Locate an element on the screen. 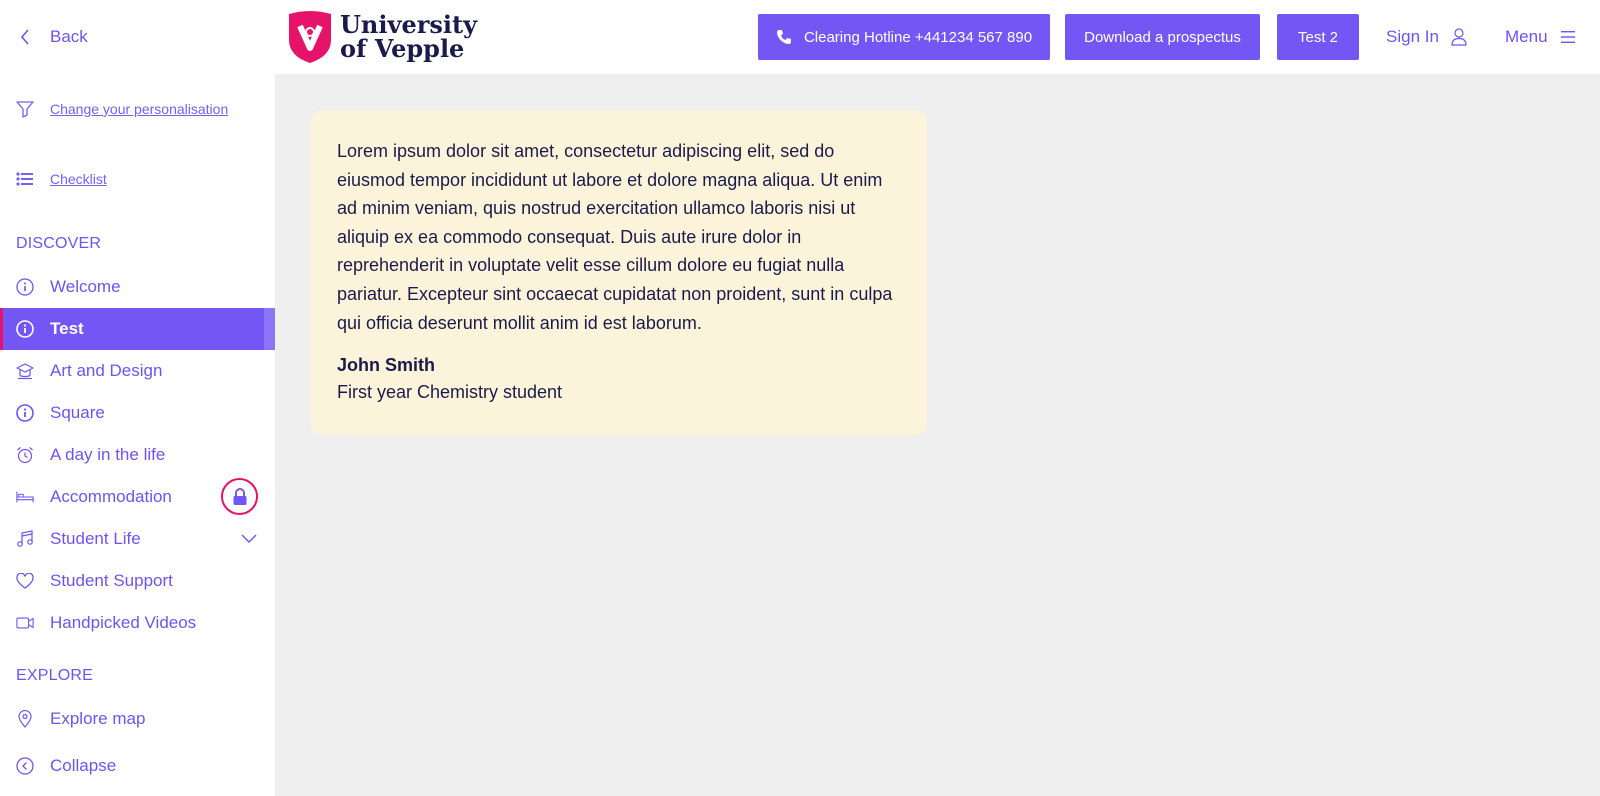 This screenshot has width=1600, height=796. lock-icon is located at coordinates (240, 496).